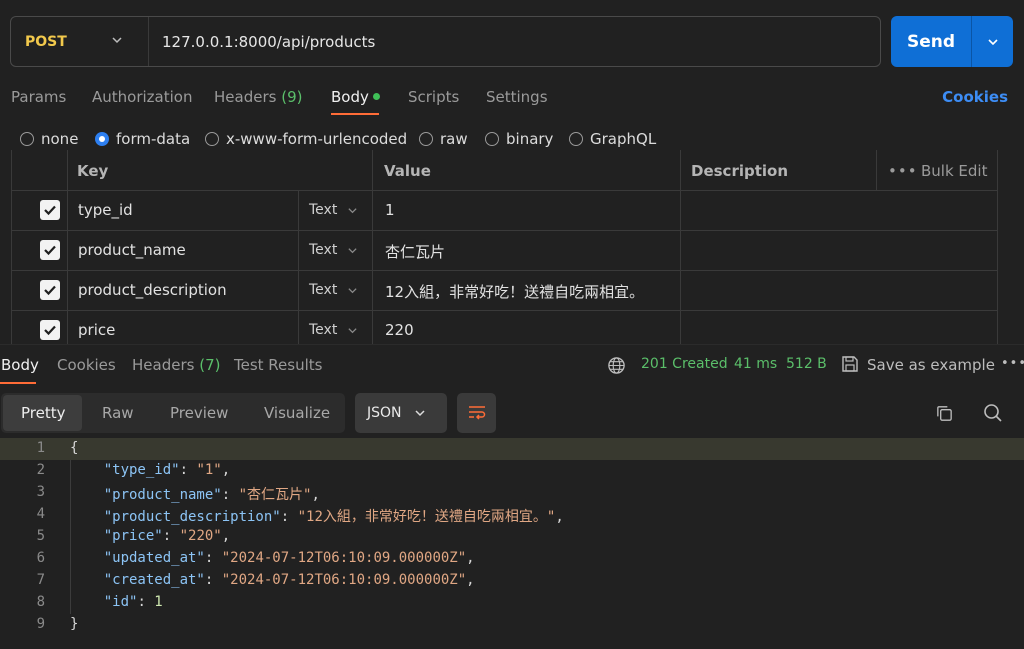 The height and width of the screenshot is (649, 1024). I want to click on wrap-lines-button, so click(476, 413).